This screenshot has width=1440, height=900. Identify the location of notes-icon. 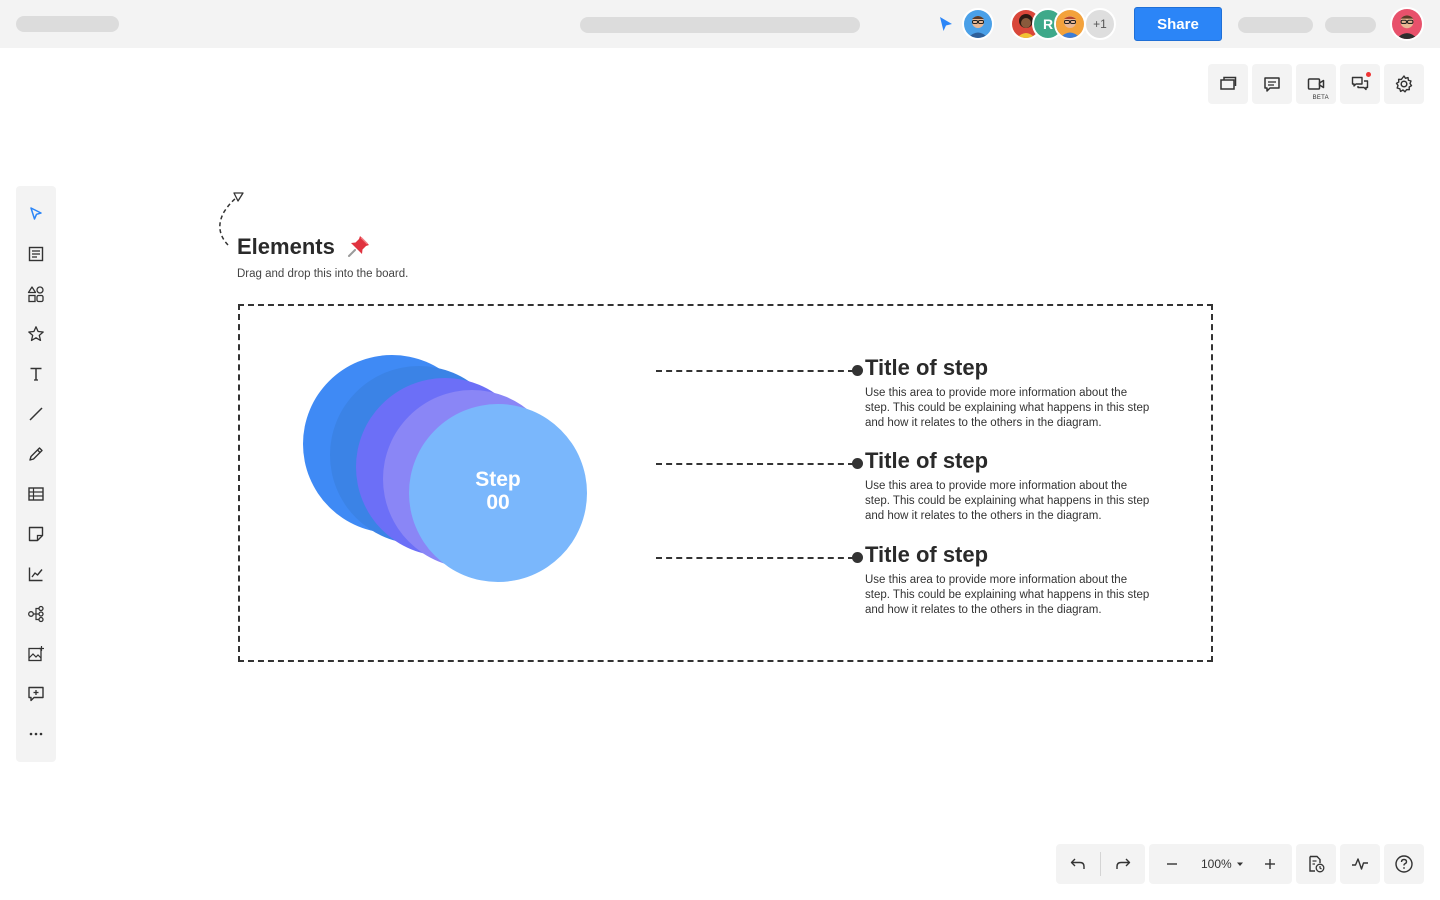
(36, 254).